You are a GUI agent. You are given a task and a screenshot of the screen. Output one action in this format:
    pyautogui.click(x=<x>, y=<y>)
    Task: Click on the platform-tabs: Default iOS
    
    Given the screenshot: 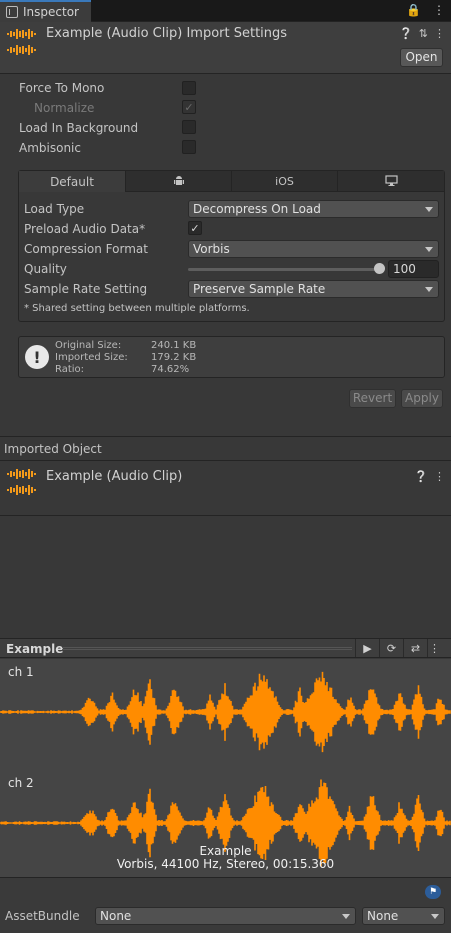 What is the action you would take?
    pyautogui.click(x=231, y=181)
    